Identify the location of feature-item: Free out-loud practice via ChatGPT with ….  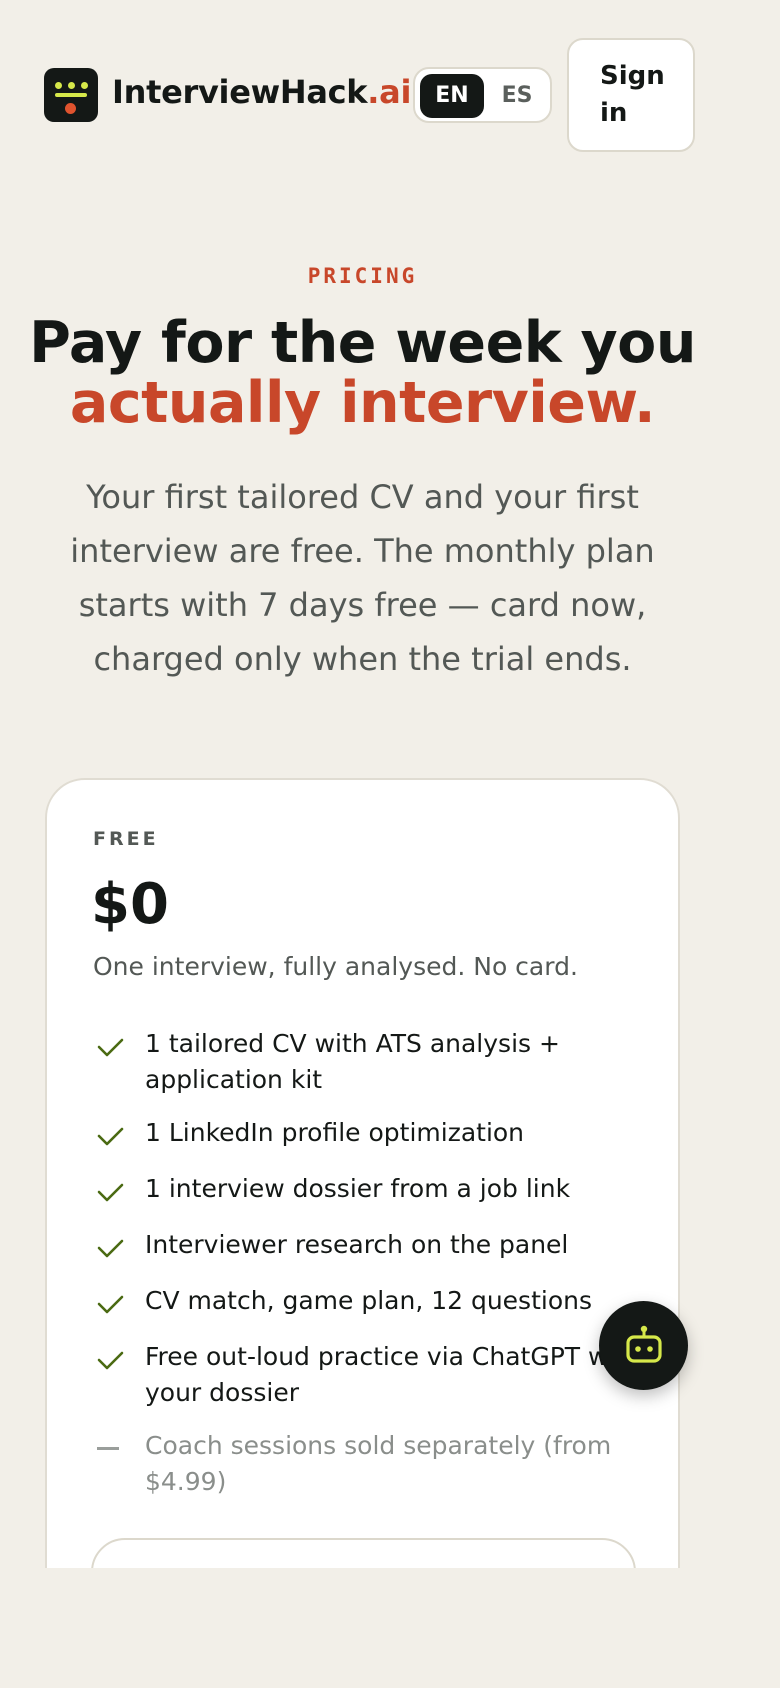
(368, 1375).